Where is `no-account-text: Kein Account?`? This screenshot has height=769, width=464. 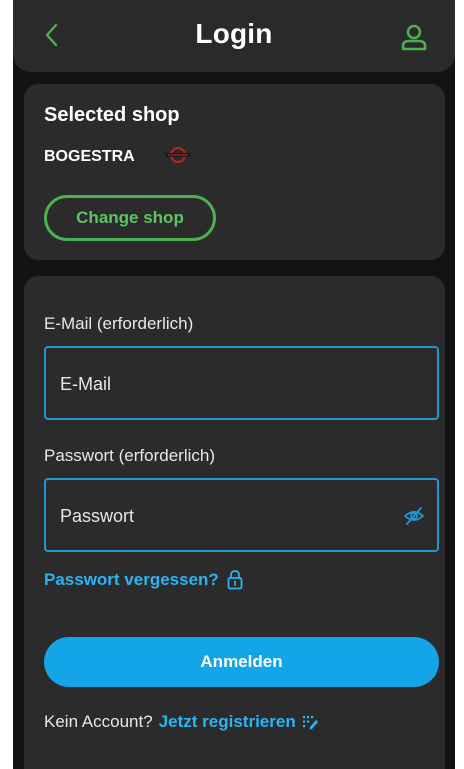
no-account-text: Kein Account? is located at coordinates (98, 721).